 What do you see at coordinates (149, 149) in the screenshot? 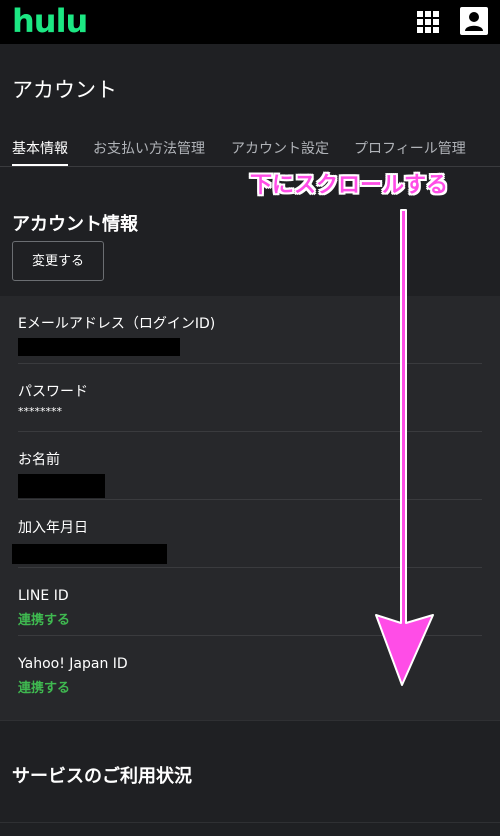
I see `tab-payment-method: お支払い方法管理` at bounding box center [149, 149].